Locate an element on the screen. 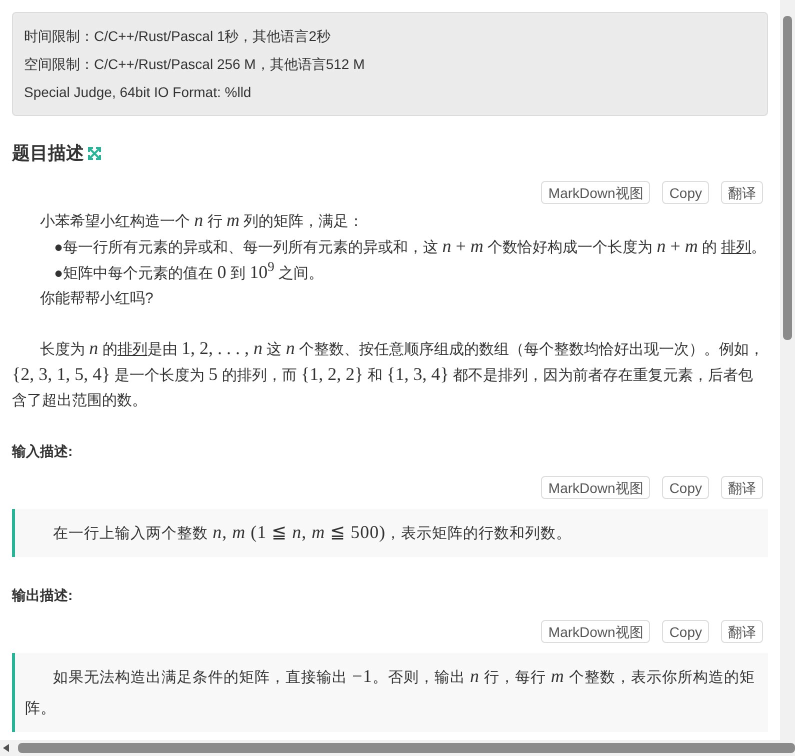 The image size is (795, 756). section-heading: 题目描述 is located at coordinates (48, 153).